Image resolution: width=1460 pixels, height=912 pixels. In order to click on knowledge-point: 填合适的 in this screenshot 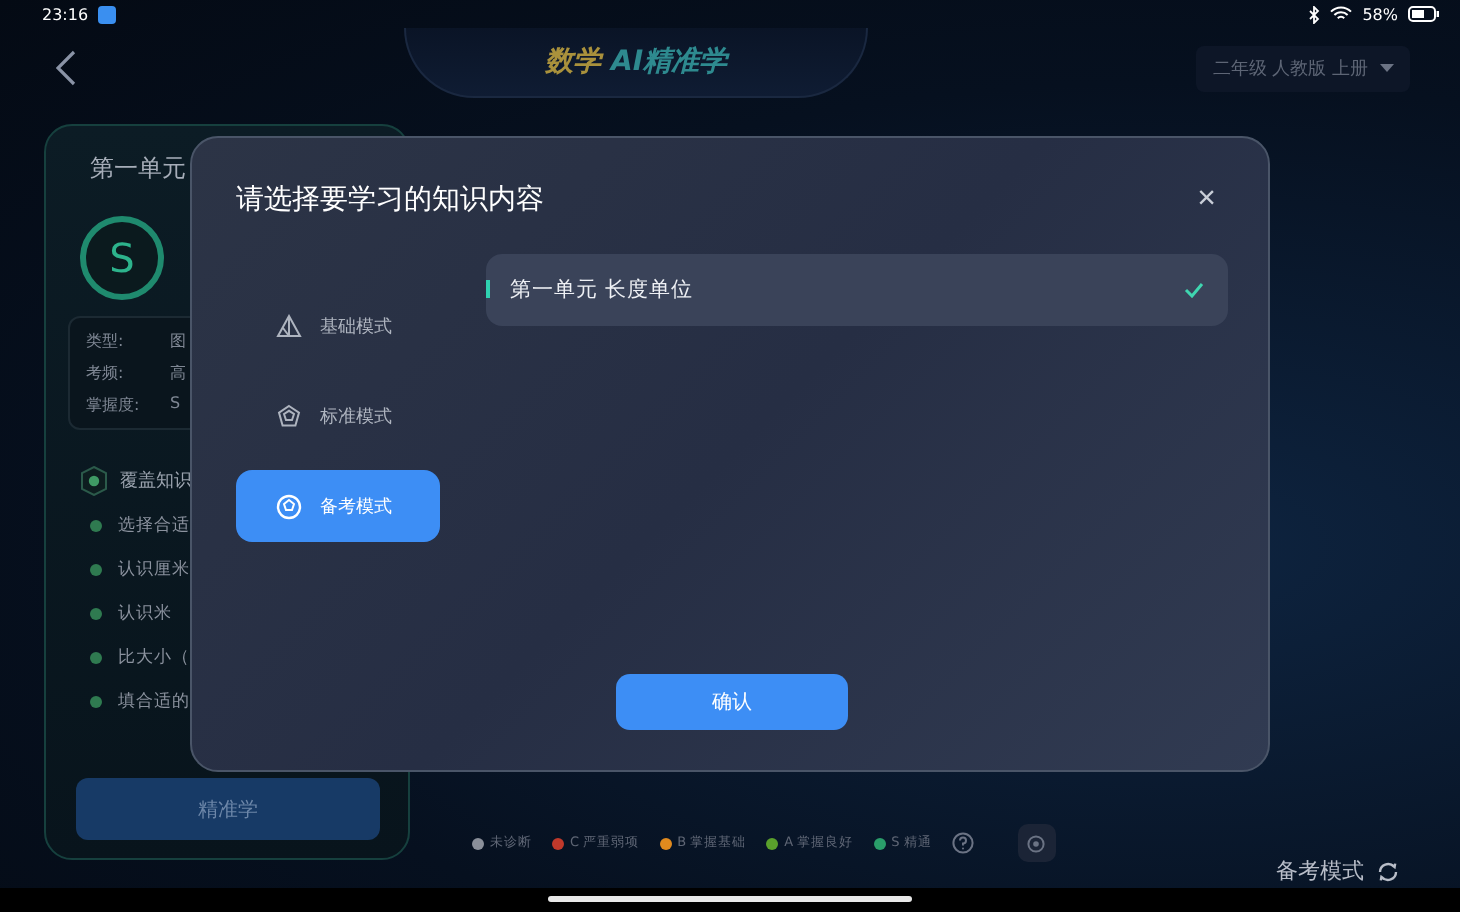, I will do `click(154, 702)`.